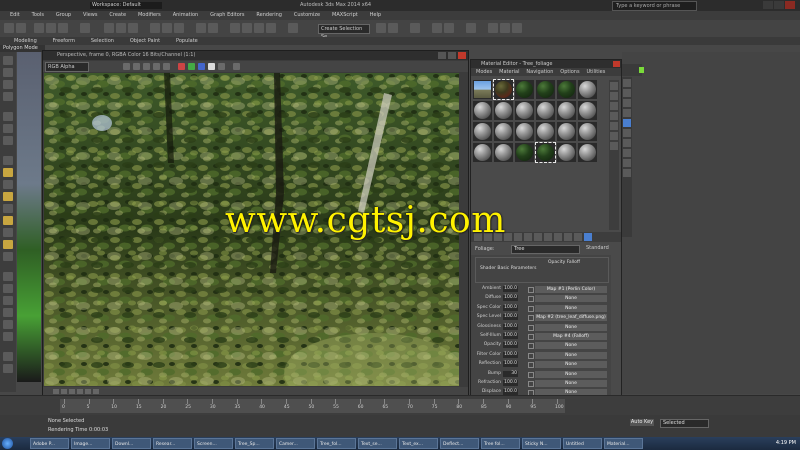 This screenshot has width=800, height=450. What do you see at coordinates (614, 86) in the screenshot?
I see `sample-type-icon` at bounding box center [614, 86].